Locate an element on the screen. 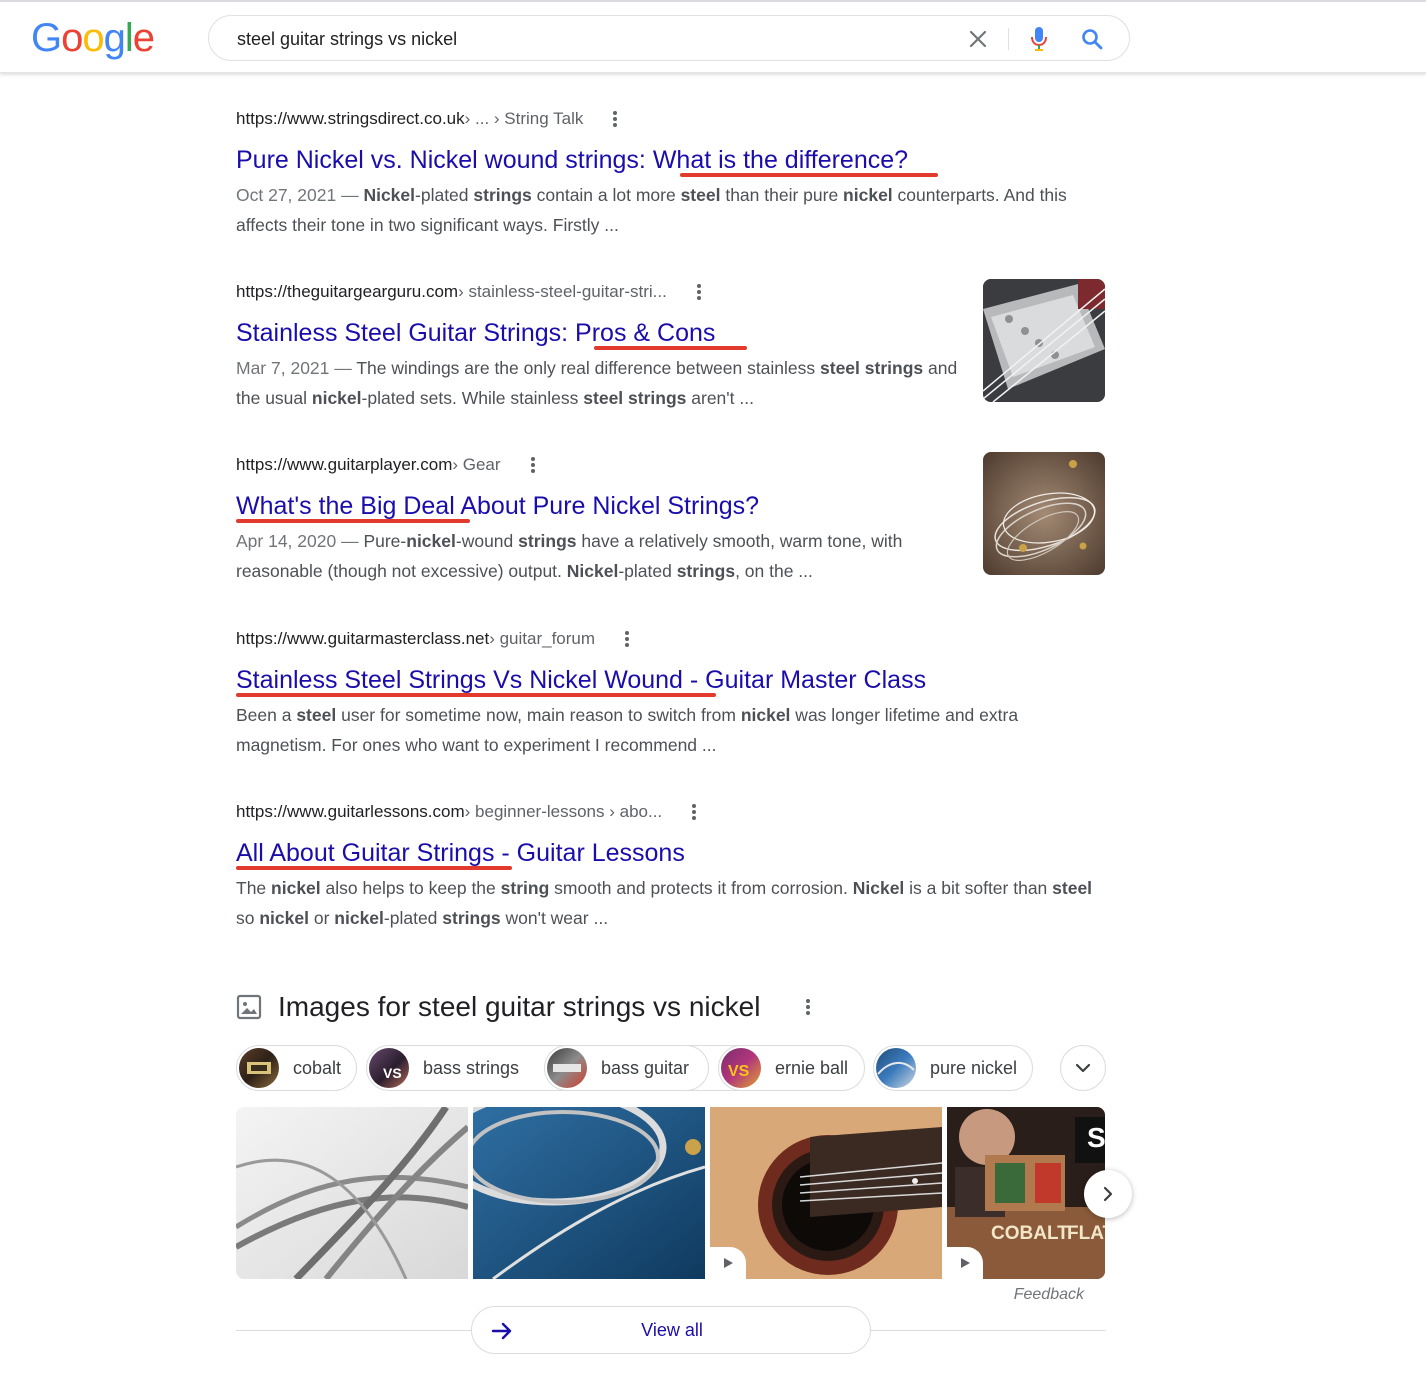  acoustic-guitar-image is located at coordinates (826, 1193).